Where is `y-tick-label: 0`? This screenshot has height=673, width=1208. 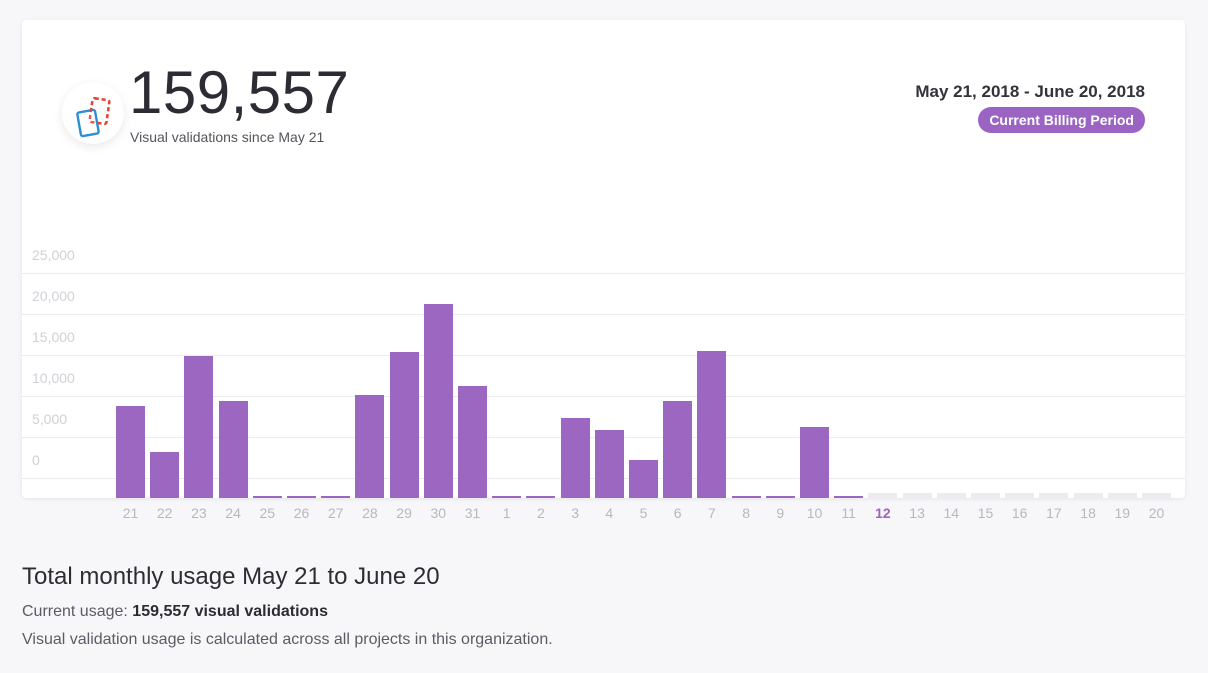 y-tick-label: 0 is located at coordinates (36, 460).